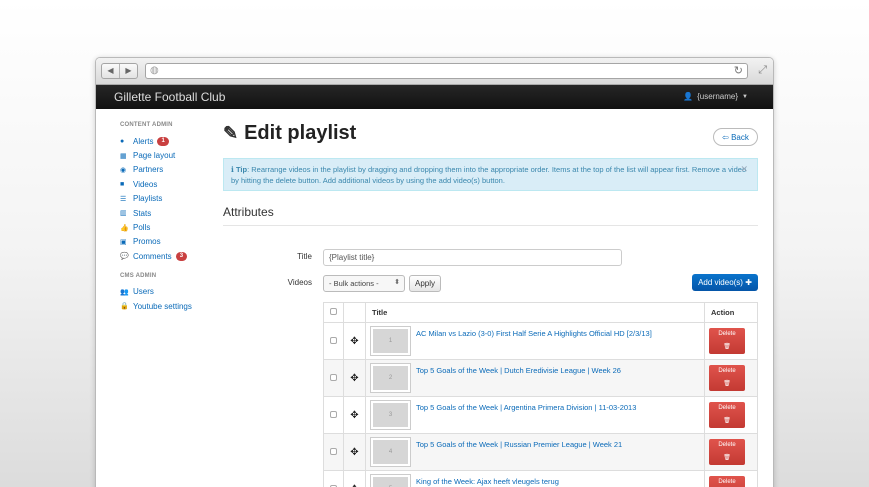 Image resolution: width=869 pixels, height=487 pixels. Describe the element at coordinates (232, 169) in the screenshot. I see `info-icon: ℹ` at that location.